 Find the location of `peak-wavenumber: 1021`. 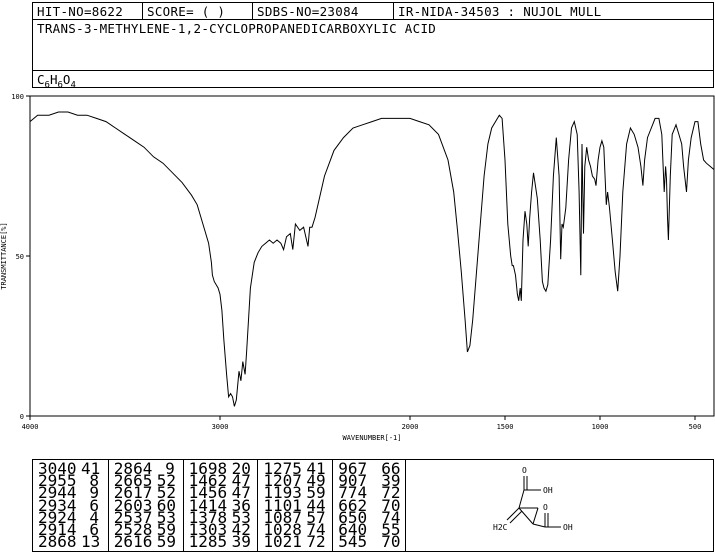

peak-wavenumber: 1021 is located at coordinates (282, 542).